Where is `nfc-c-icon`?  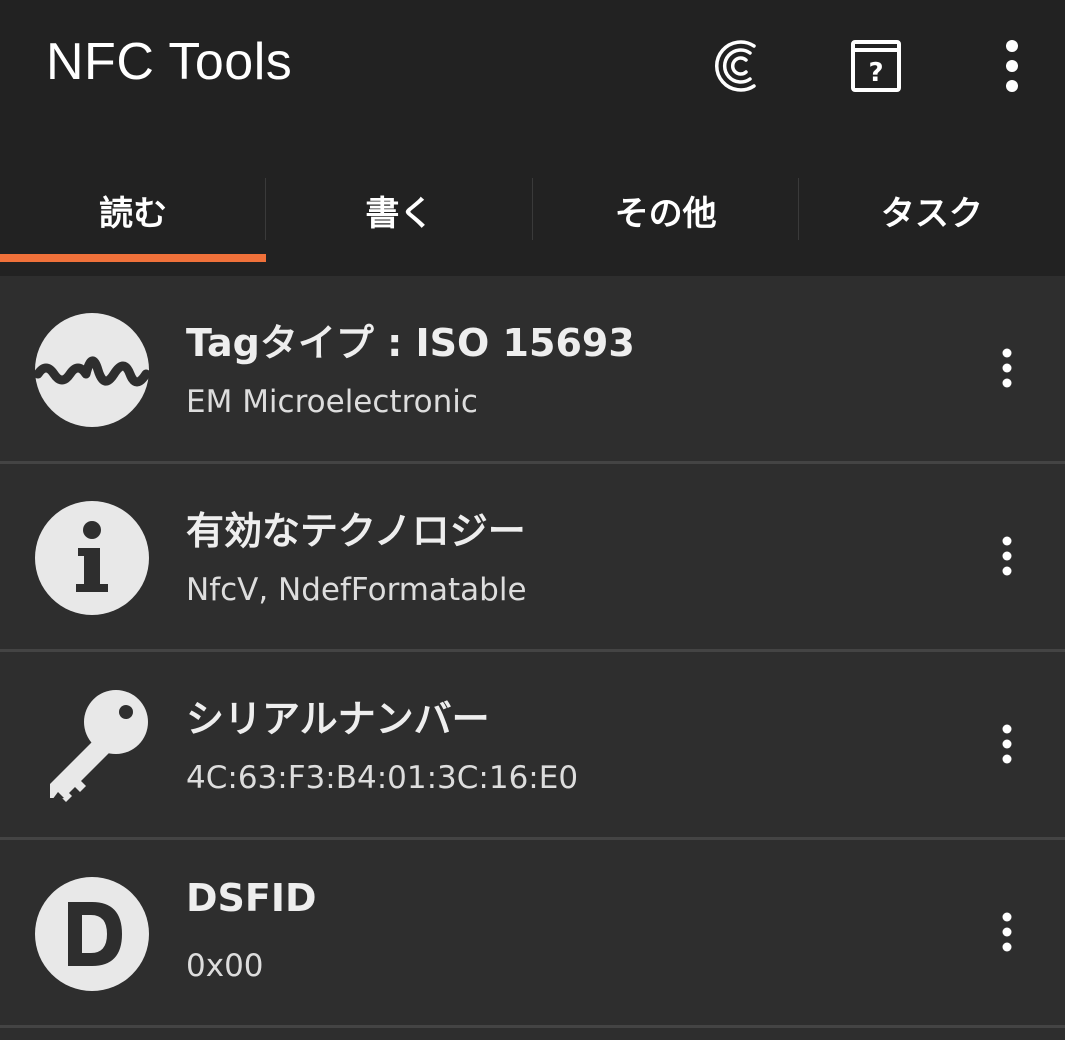
nfc-c-icon is located at coordinates (735, 66).